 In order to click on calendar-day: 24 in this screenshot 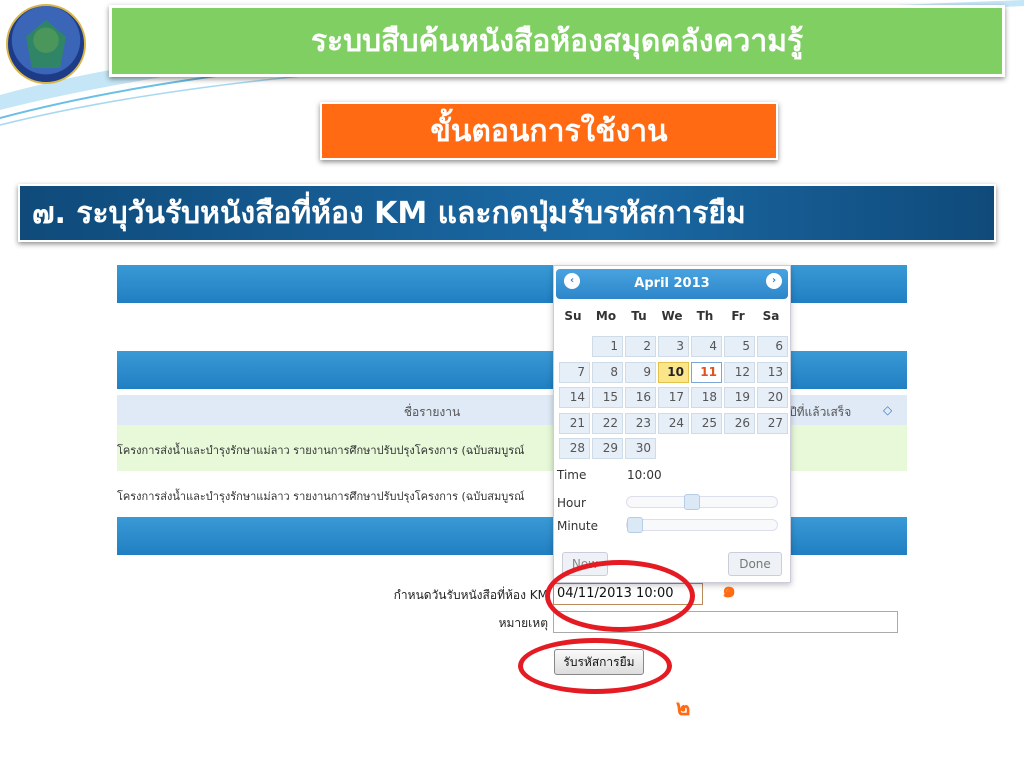, I will do `click(673, 423)`.